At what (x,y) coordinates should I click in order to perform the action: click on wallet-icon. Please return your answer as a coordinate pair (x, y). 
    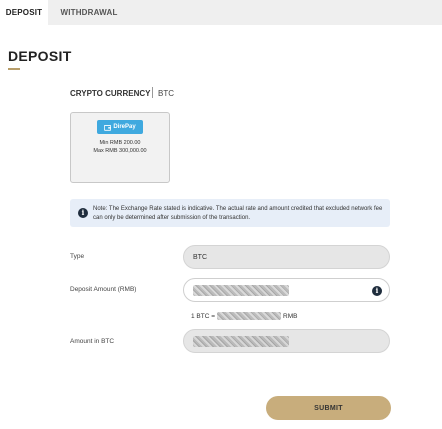
    Looking at the image, I should click on (108, 127).